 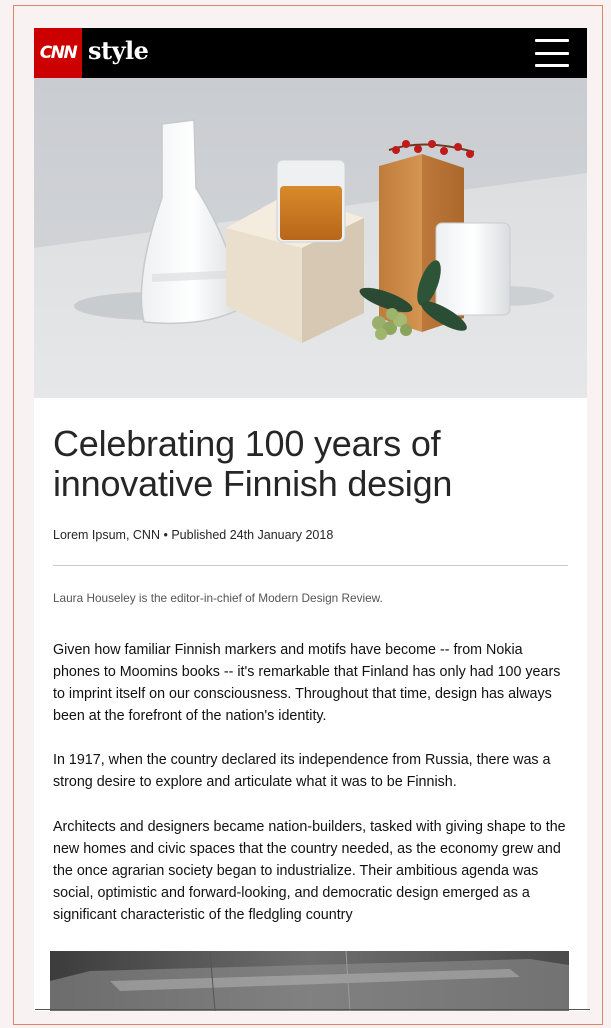 I want to click on cnn-logo-text: CNN, so click(x=58, y=53).